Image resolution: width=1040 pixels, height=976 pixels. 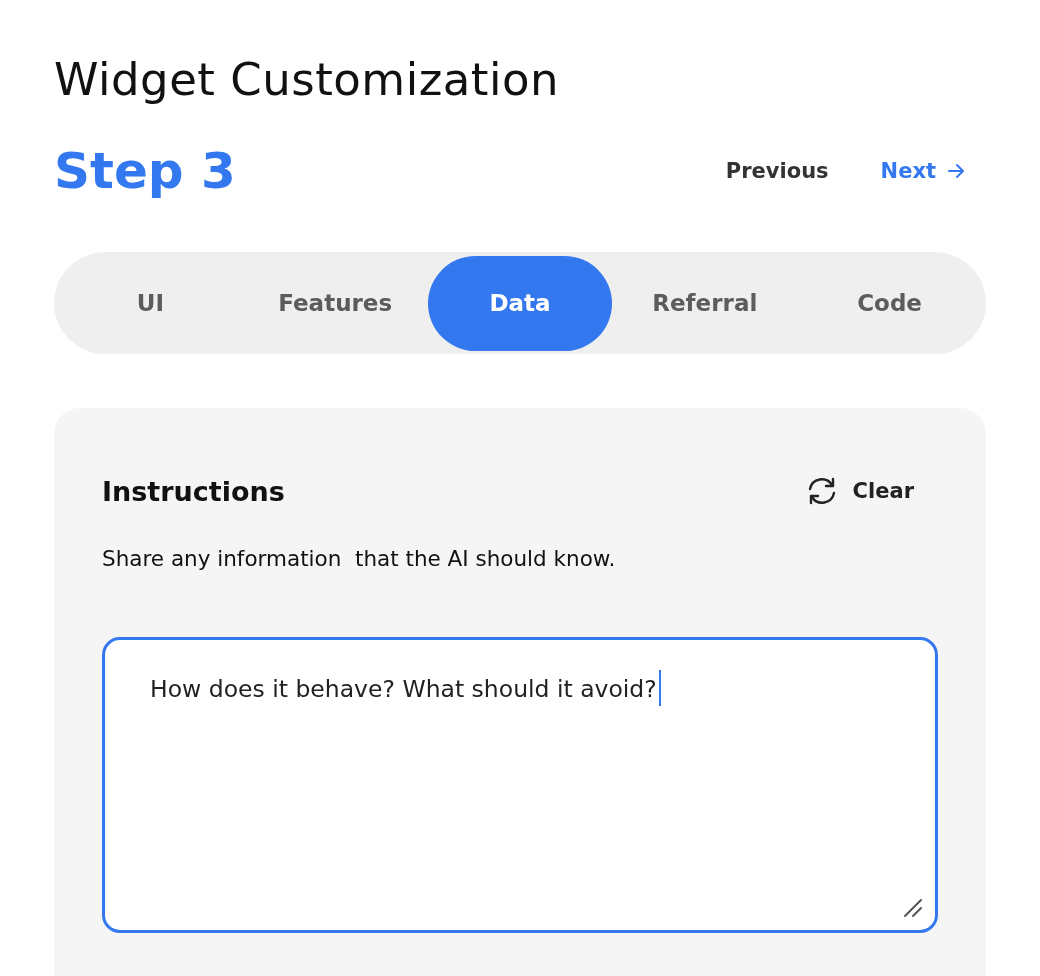 What do you see at coordinates (889, 303) in the screenshot?
I see `tab: Code` at bounding box center [889, 303].